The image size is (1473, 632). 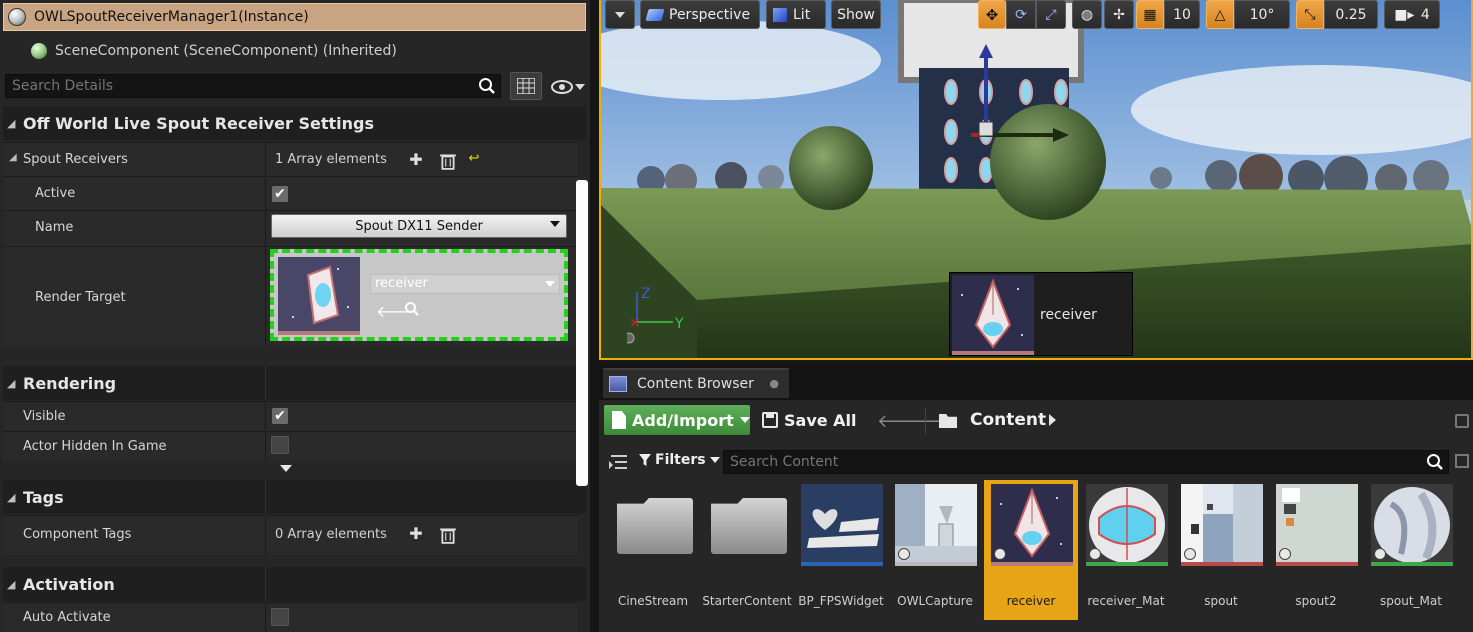 I want to click on save-all-button: Save All, so click(x=809, y=420).